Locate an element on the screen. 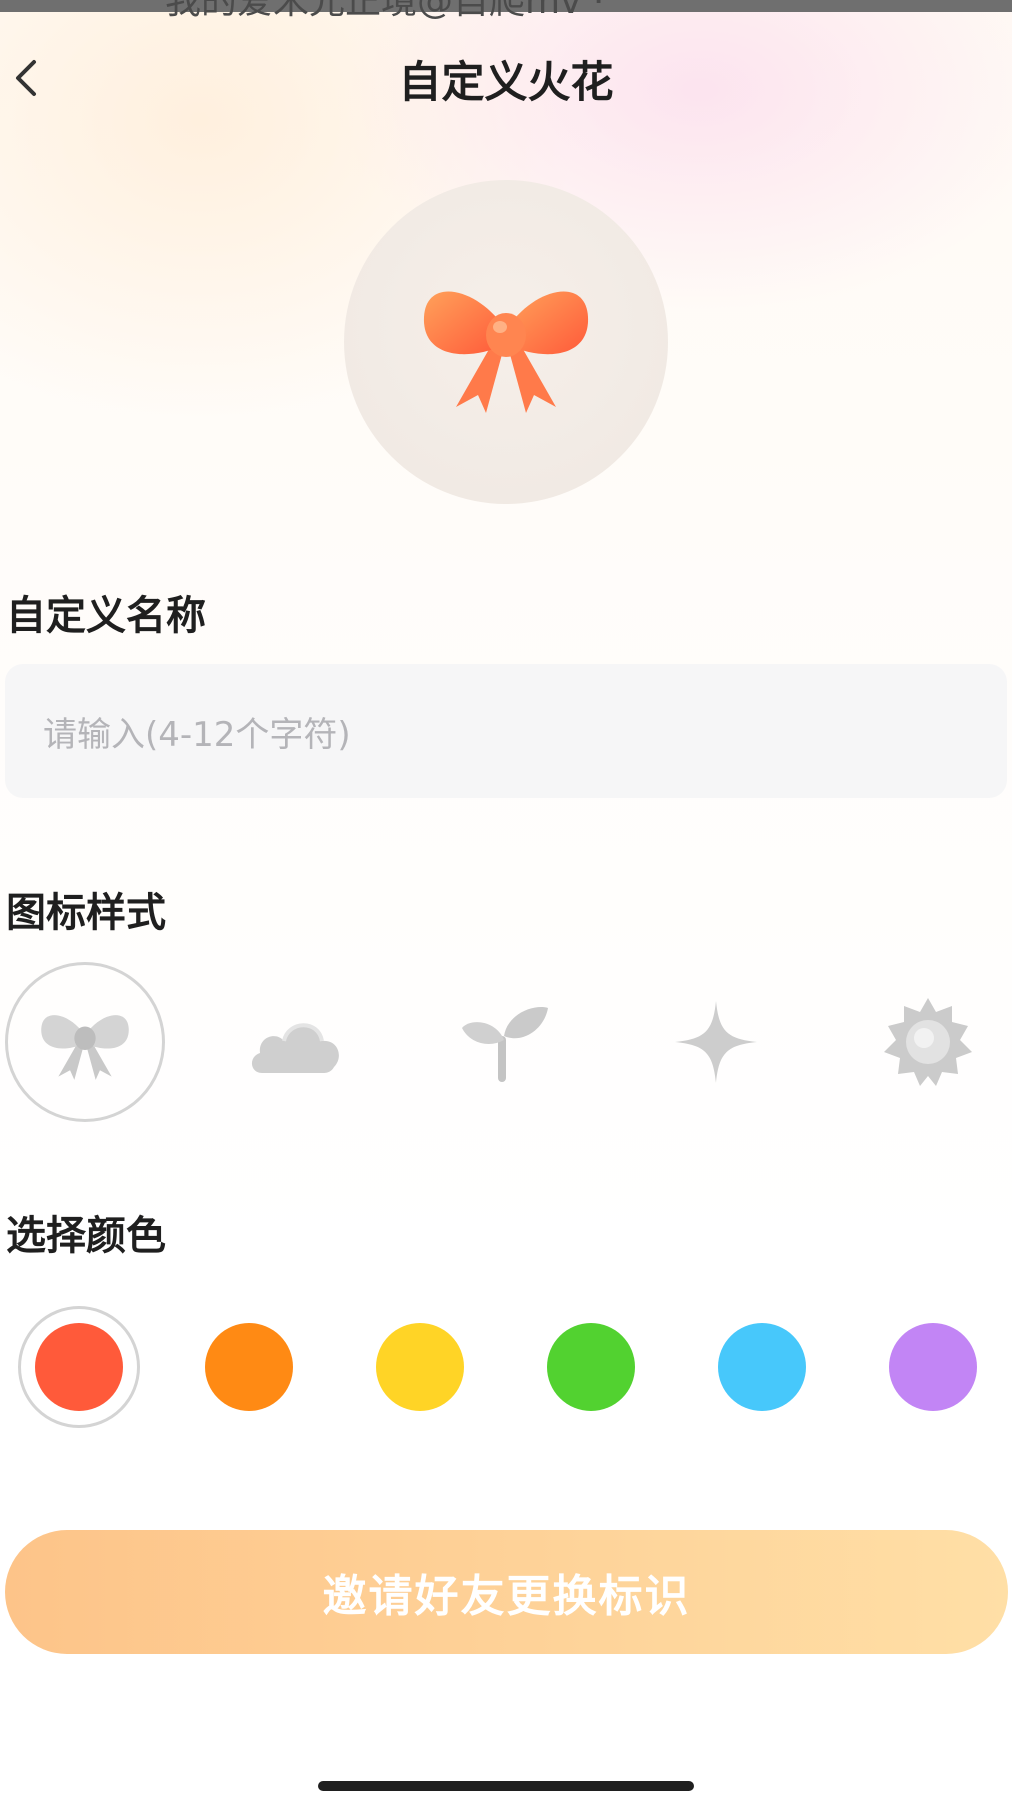 This screenshot has width=1012, height=1798. color-option-red is located at coordinates (79, 1367).